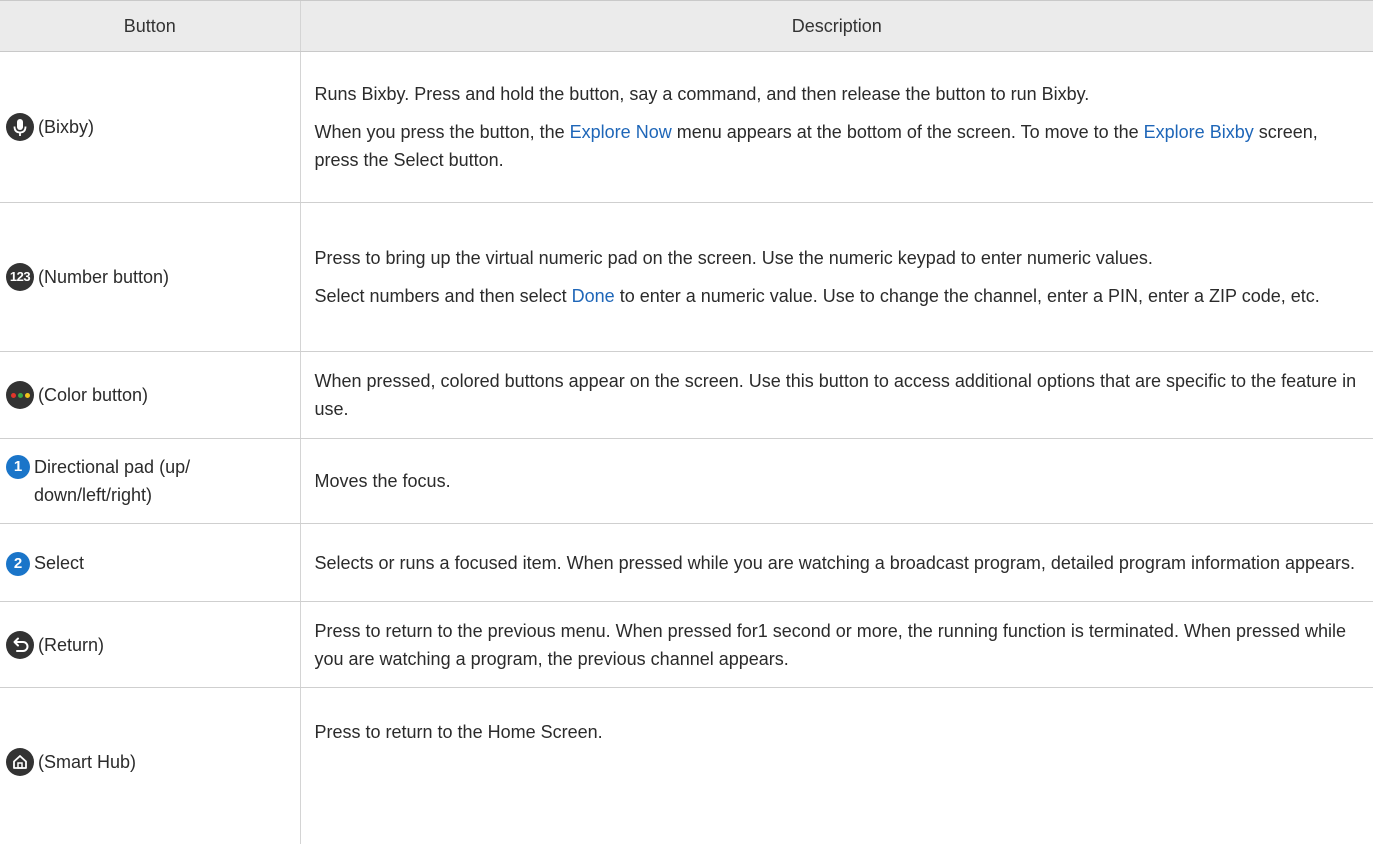 The width and height of the screenshot is (1373, 844). What do you see at coordinates (593, 296) in the screenshot?
I see `done-option-name: Done` at bounding box center [593, 296].